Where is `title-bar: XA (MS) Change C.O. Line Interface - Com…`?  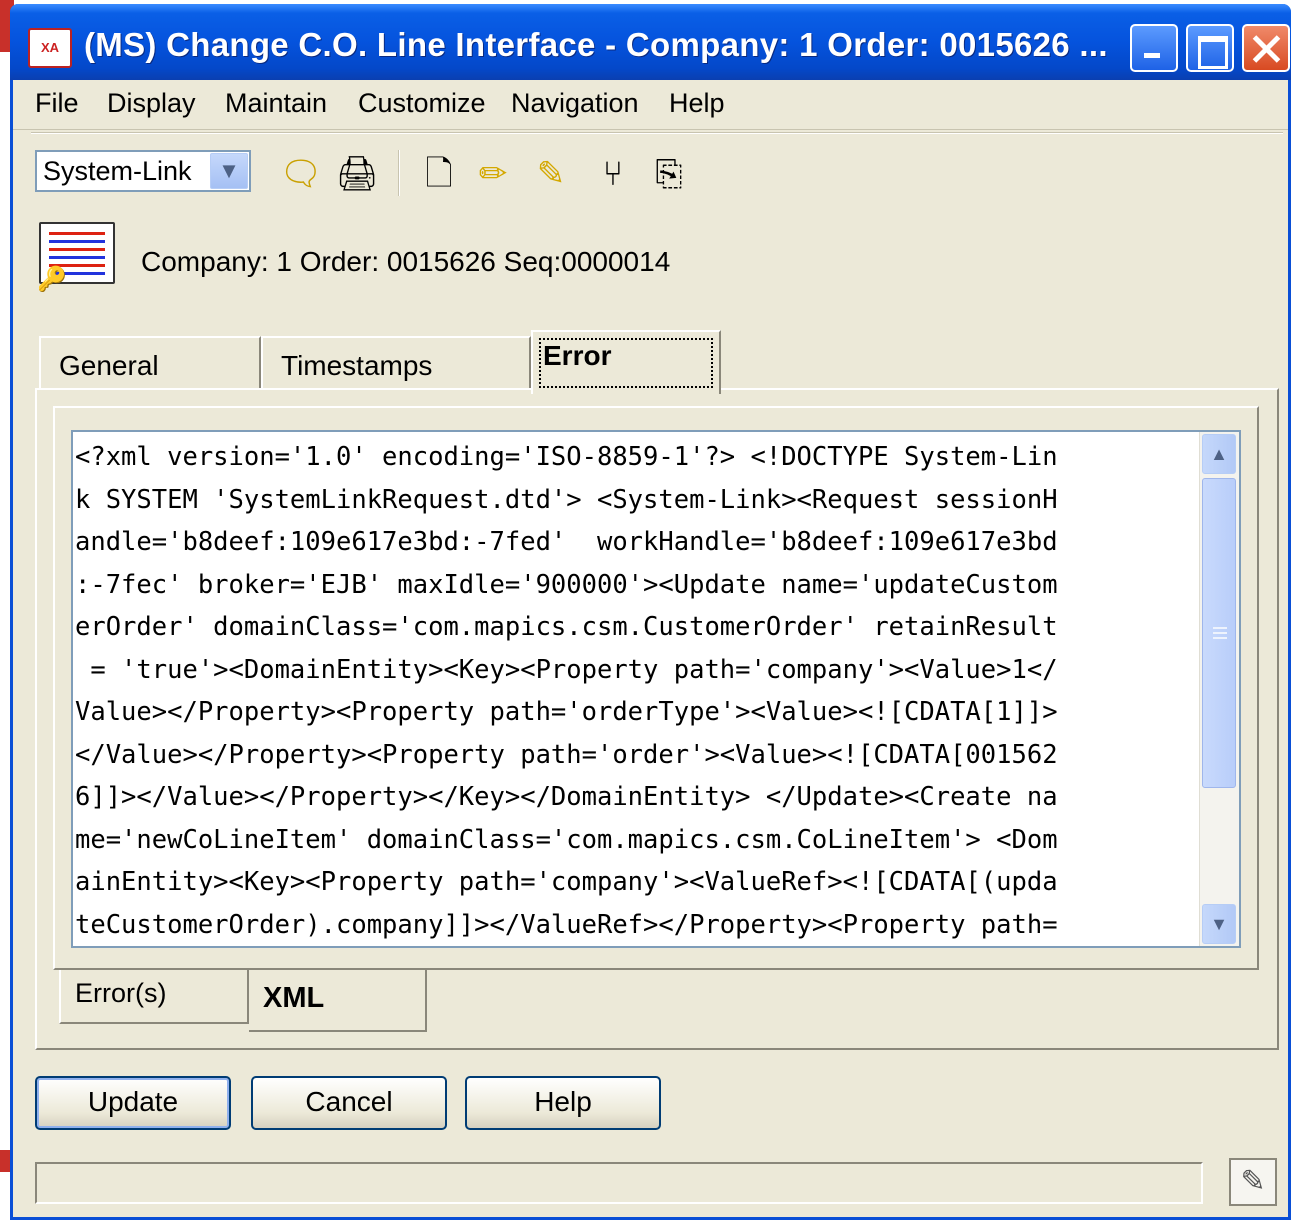
title-bar: XA (MS) Change C.O. Line Interface - Com… is located at coordinates (650, 42).